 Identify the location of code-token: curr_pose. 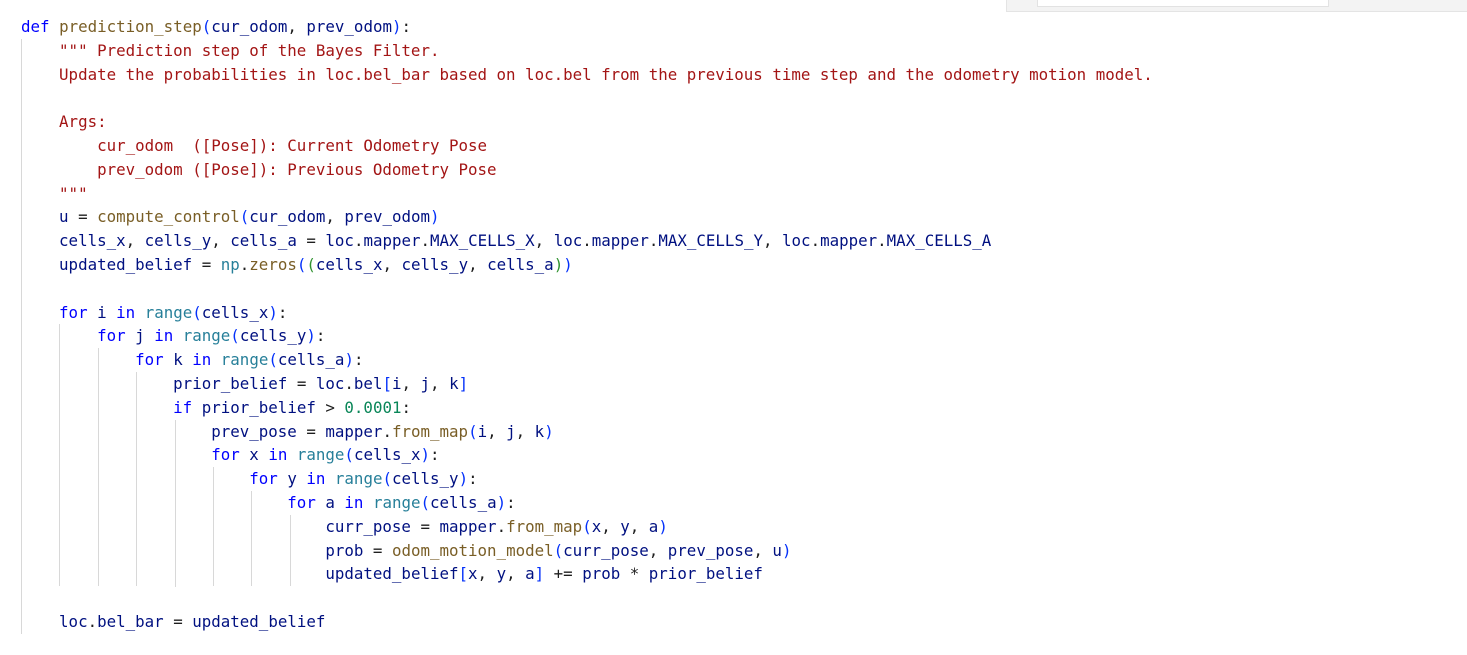
(368, 526).